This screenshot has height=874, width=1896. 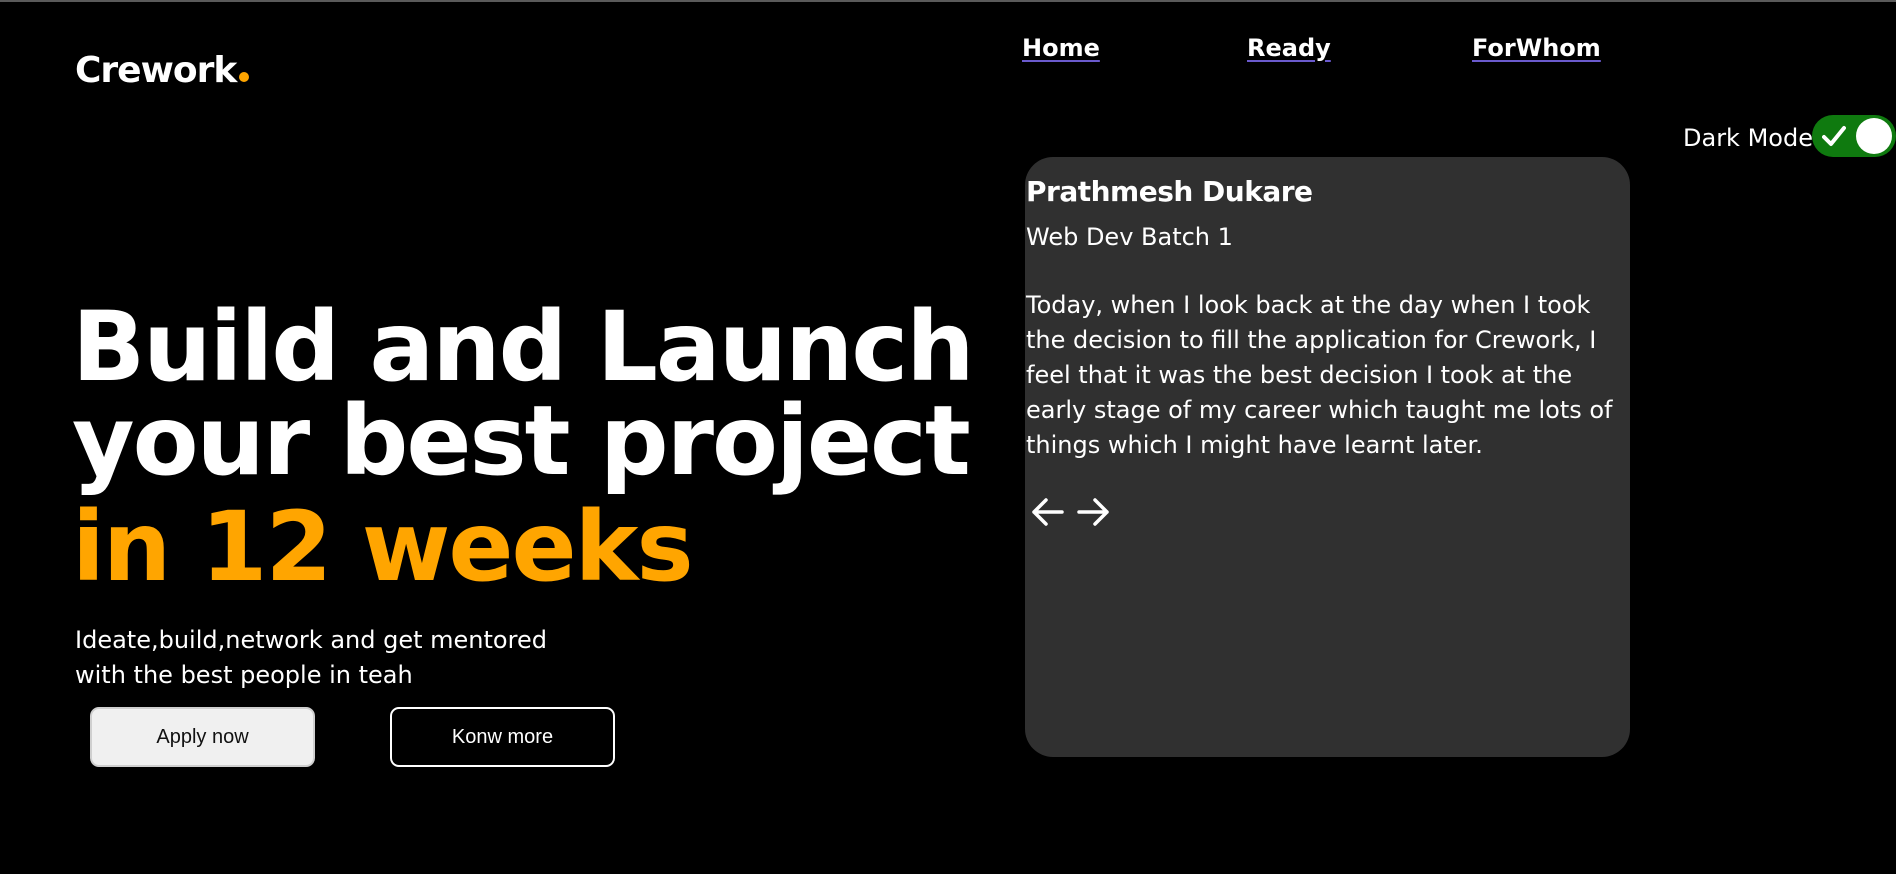 What do you see at coordinates (1536, 48) in the screenshot?
I see `nav-link-forwhom: ForWhom` at bounding box center [1536, 48].